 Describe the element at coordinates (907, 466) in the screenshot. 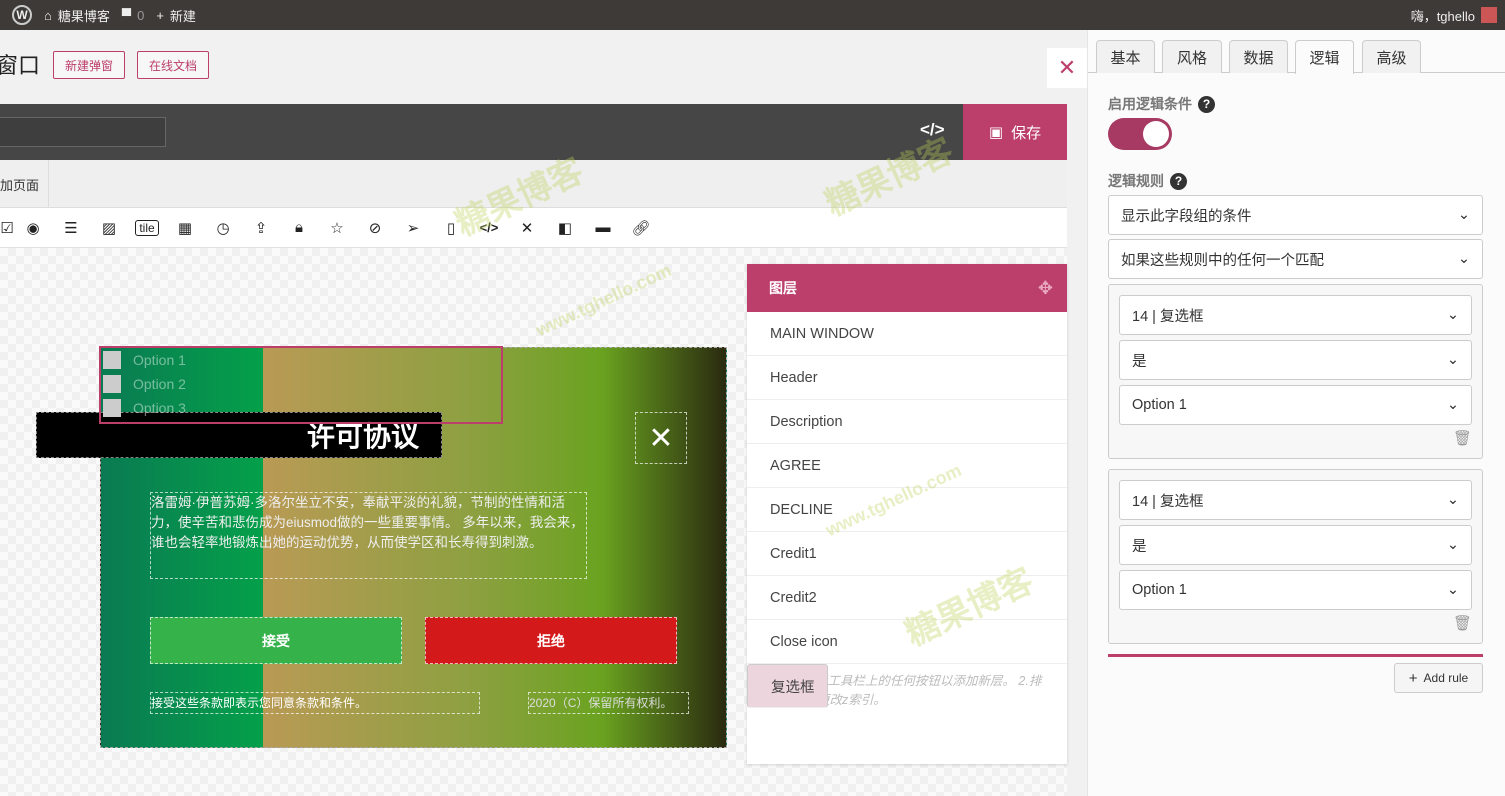

I see `layer-item: AGREE` at that location.